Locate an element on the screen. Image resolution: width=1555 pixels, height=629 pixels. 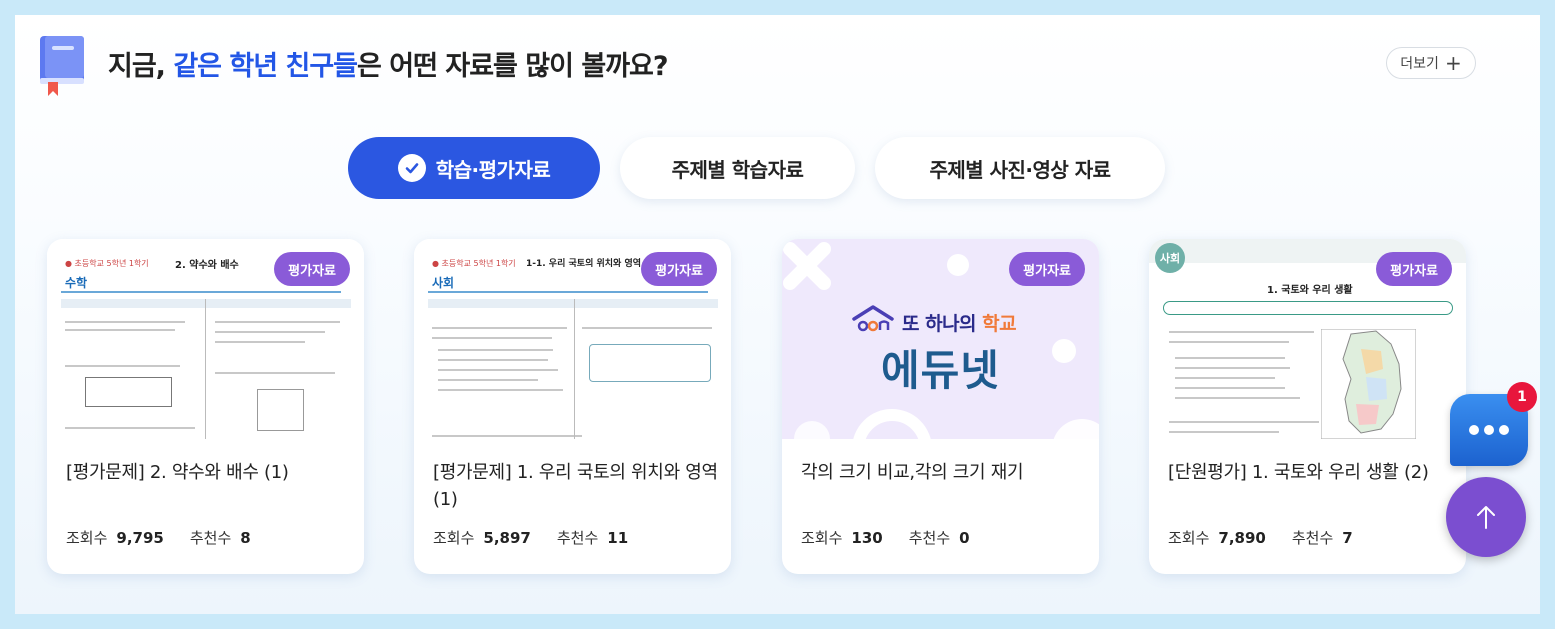
arrow-up-icon is located at coordinates (1486, 517).